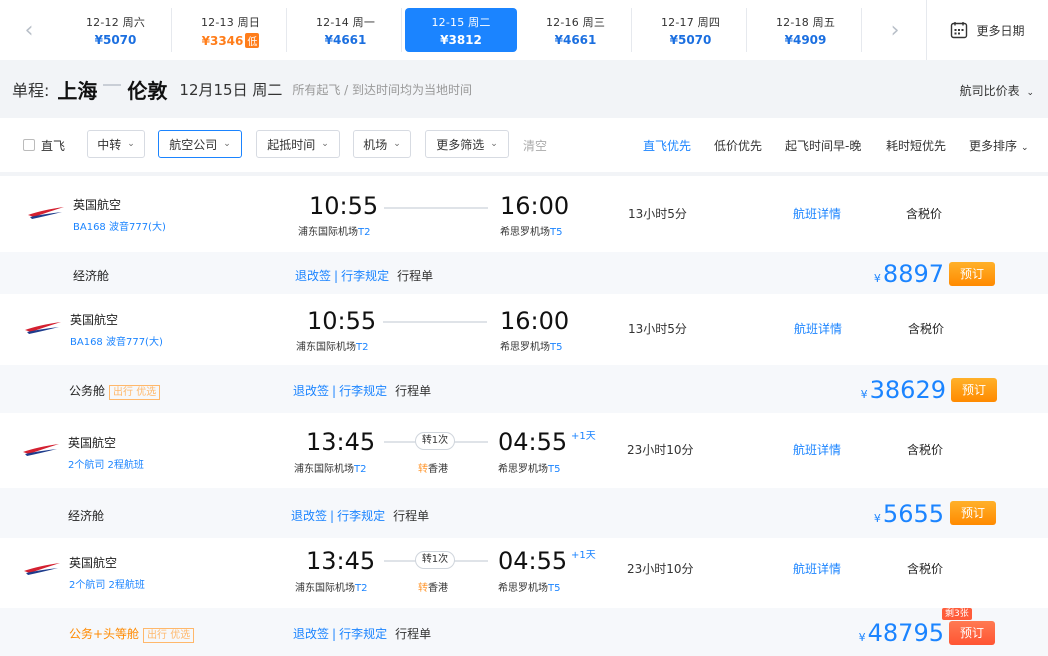 The width and height of the screenshot is (1048, 656). Describe the element at coordinates (524, 632) in the screenshot. I see `cabin-row: 公务+头等舱 出行 优选 退改签 | 行李规定 行程单 ¥48795 剩3张 预订` at that location.